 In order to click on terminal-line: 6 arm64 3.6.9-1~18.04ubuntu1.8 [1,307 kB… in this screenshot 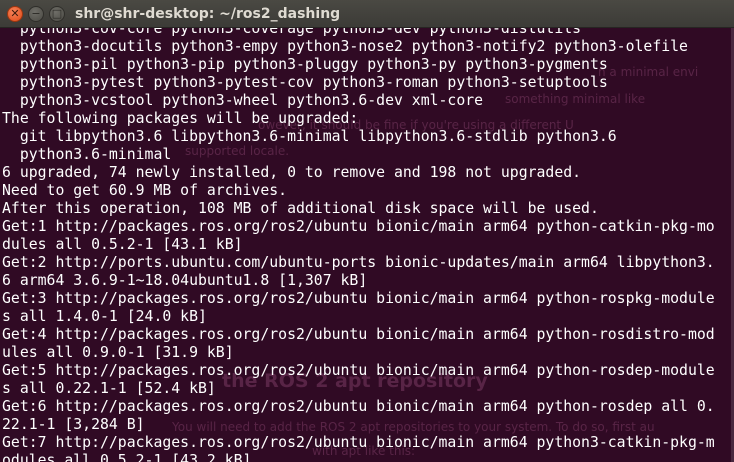, I will do `click(185, 280)`.